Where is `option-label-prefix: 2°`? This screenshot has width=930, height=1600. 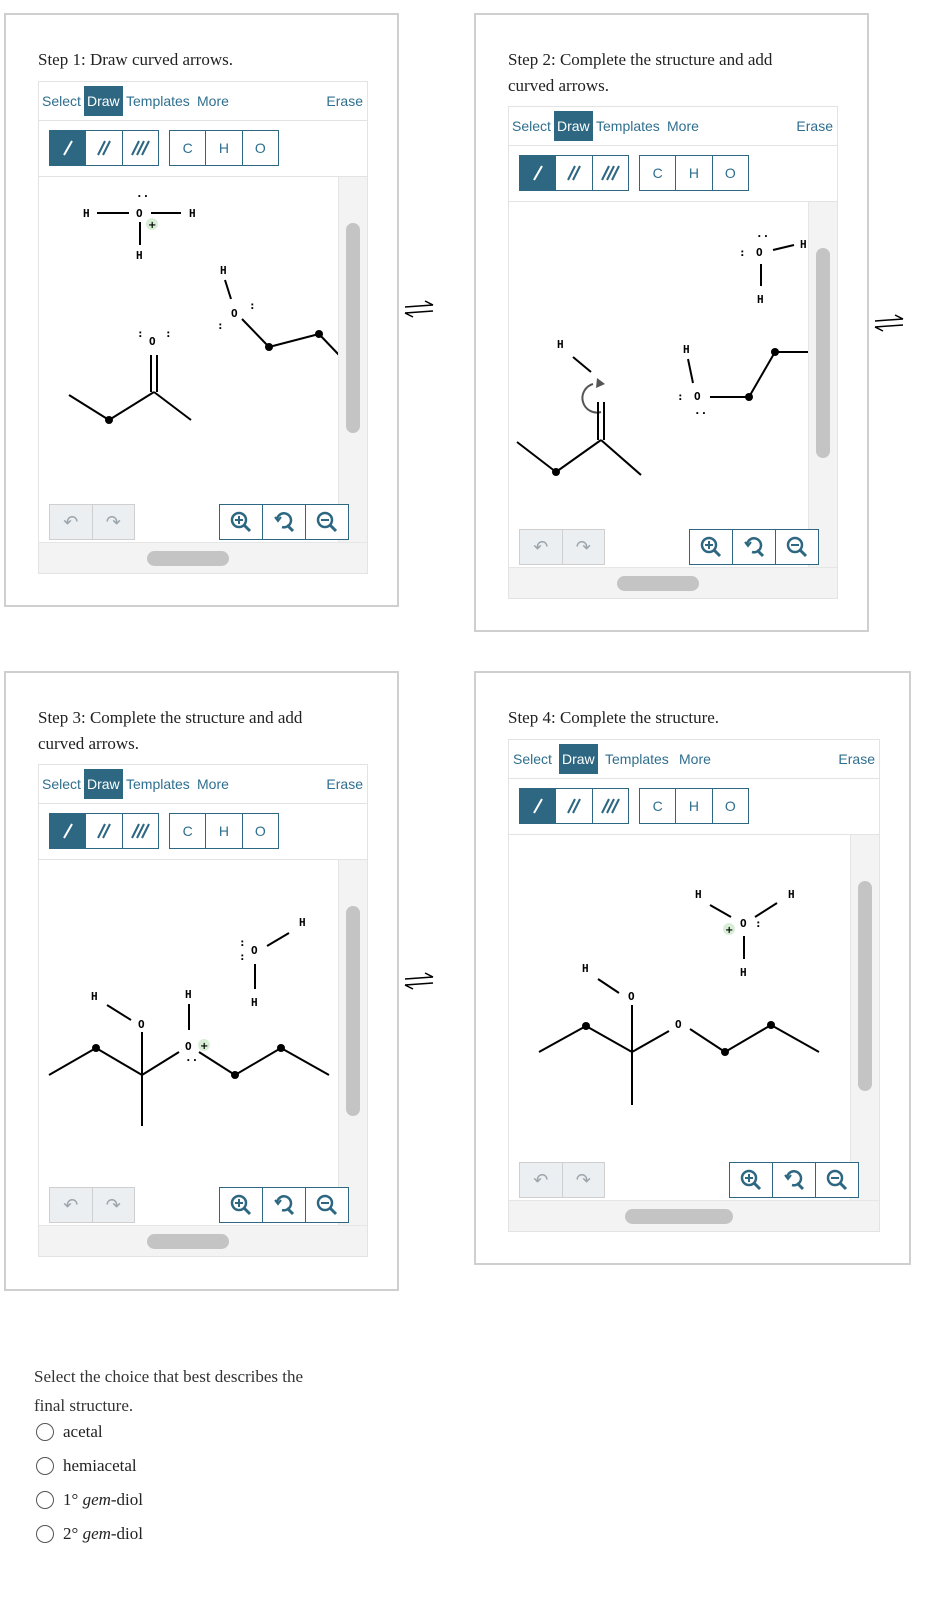
option-label-prefix: 2° is located at coordinates (73, 1533).